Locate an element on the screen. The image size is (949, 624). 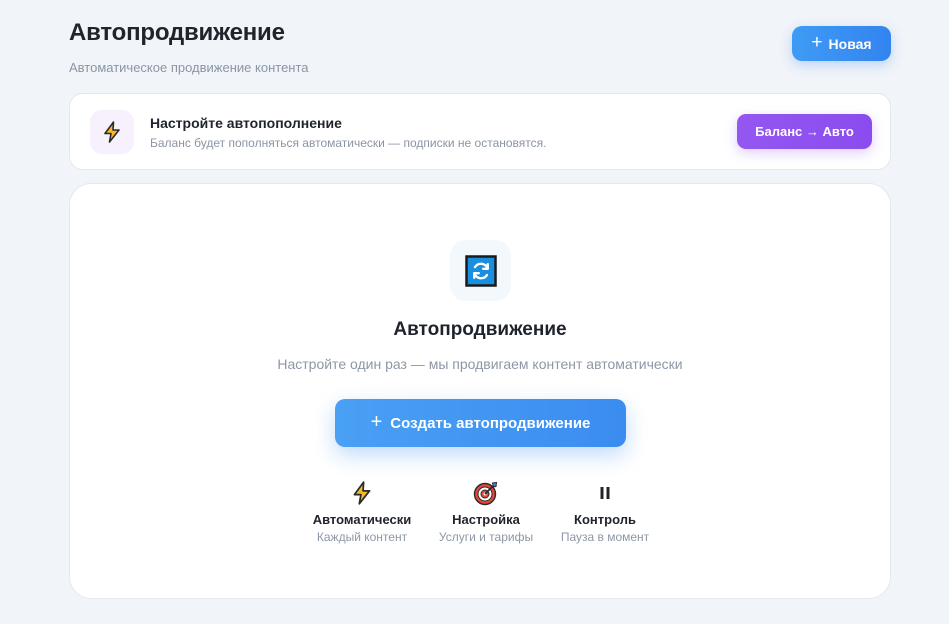
page-subtitle: Автоматическое продвижение контента is located at coordinates (189, 67).